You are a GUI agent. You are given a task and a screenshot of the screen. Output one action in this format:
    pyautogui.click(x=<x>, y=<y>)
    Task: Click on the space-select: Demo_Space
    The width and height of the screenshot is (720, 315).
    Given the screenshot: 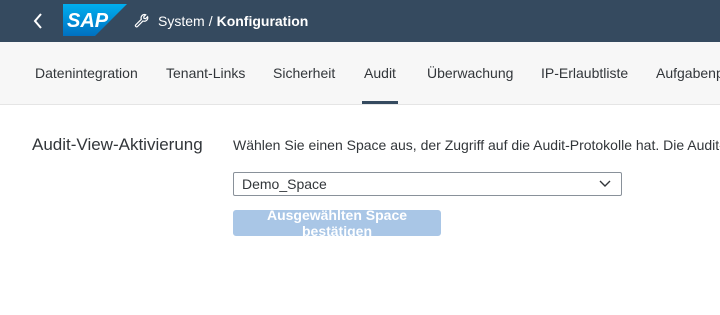 What is the action you would take?
    pyautogui.click(x=427, y=184)
    